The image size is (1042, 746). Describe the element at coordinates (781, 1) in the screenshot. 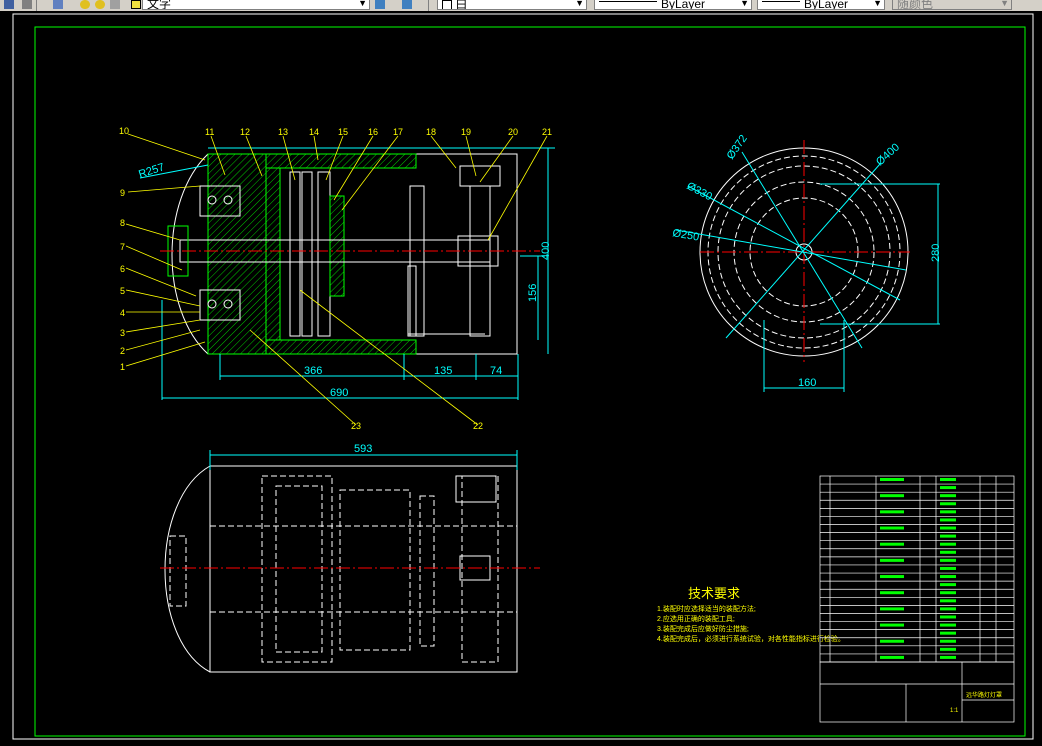

I see `lineweight-preview` at that location.